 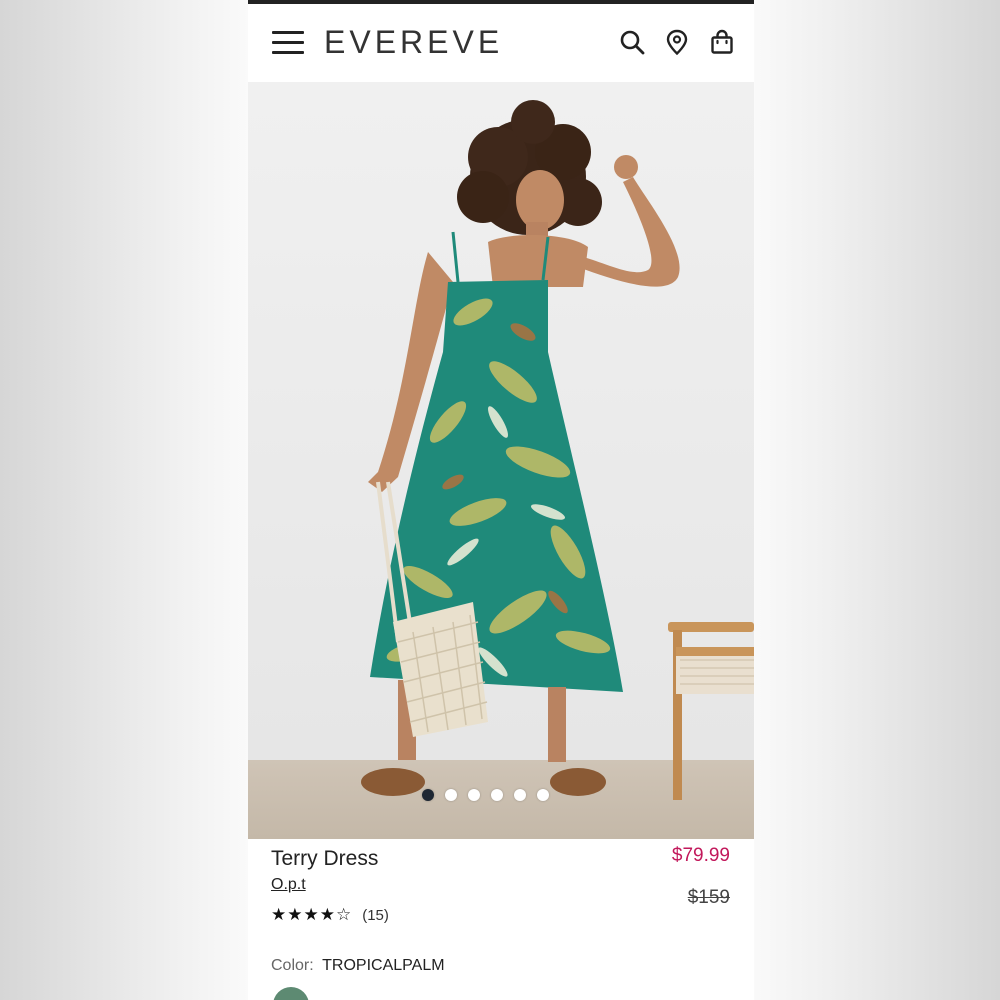 What do you see at coordinates (708, 897) in the screenshot?
I see `original-price: $159` at bounding box center [708, 897].